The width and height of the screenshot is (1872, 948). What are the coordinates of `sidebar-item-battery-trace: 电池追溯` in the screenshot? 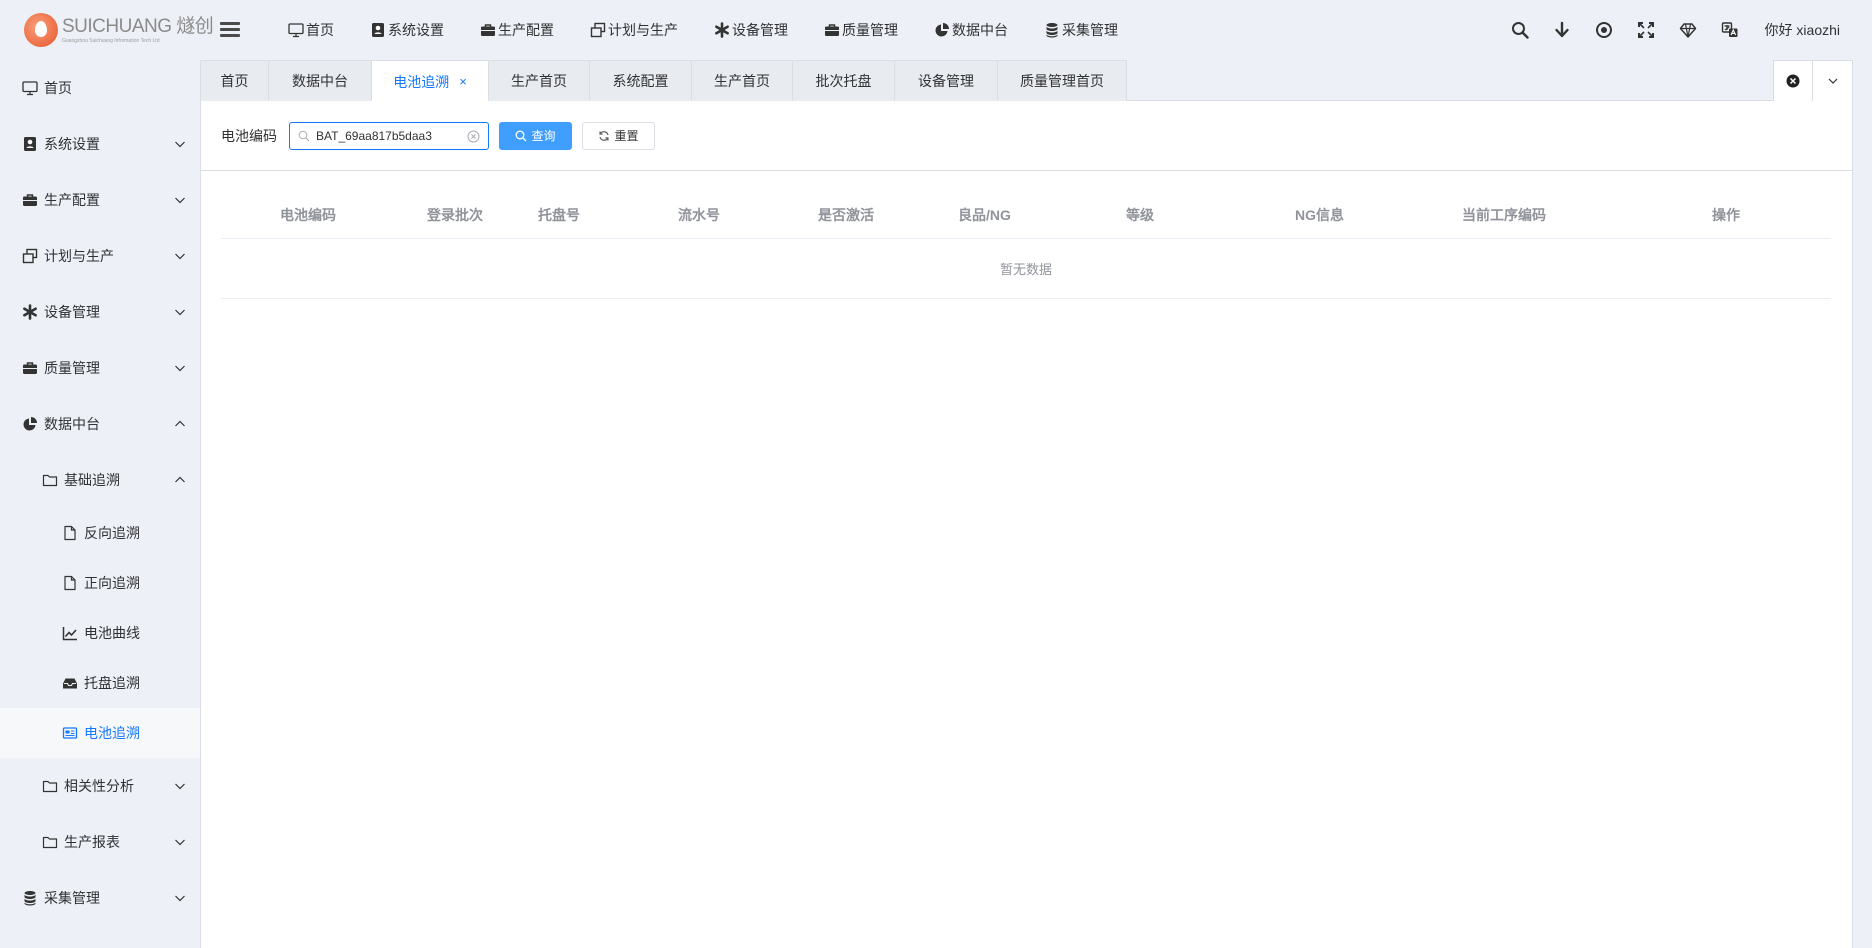 It's located at (100, 733).